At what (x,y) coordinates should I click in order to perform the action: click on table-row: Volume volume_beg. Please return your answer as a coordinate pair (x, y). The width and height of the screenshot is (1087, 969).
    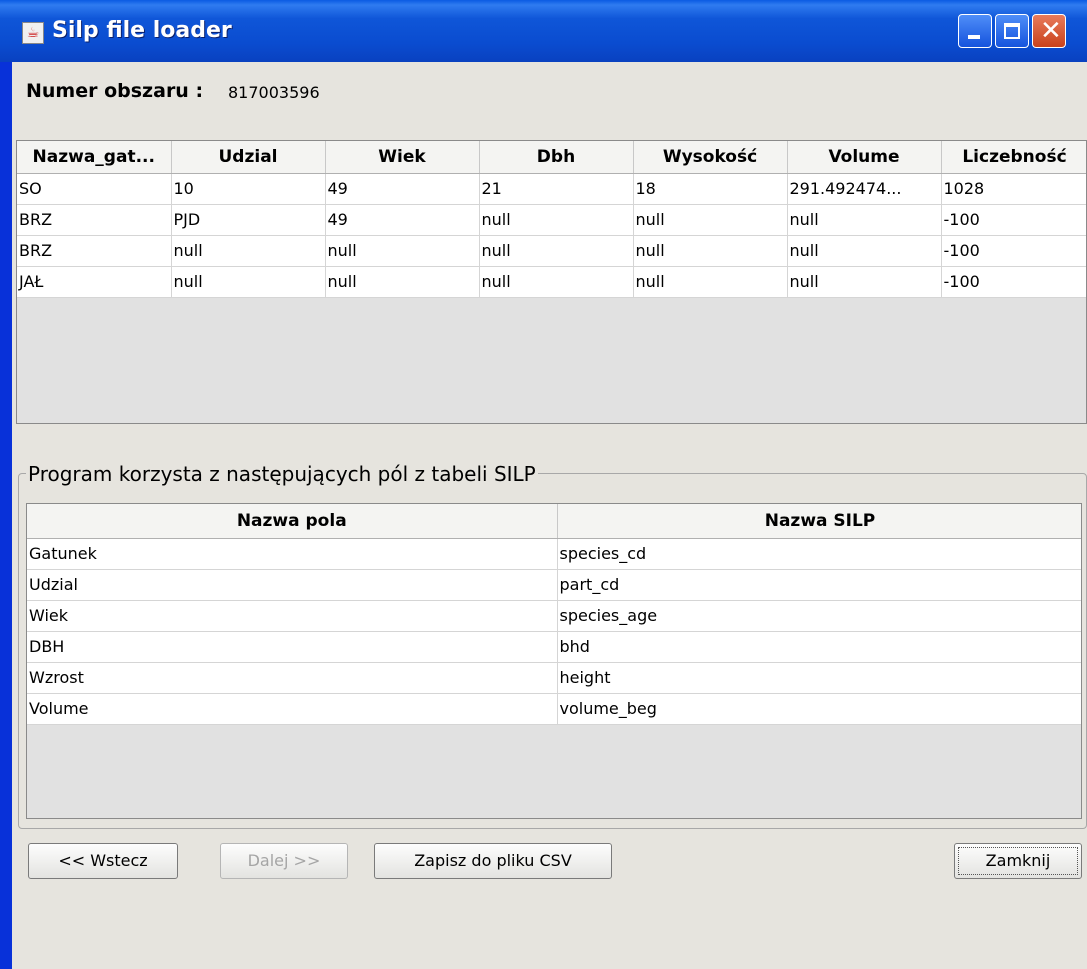
    Looking at the image, I should click on (554, 709).